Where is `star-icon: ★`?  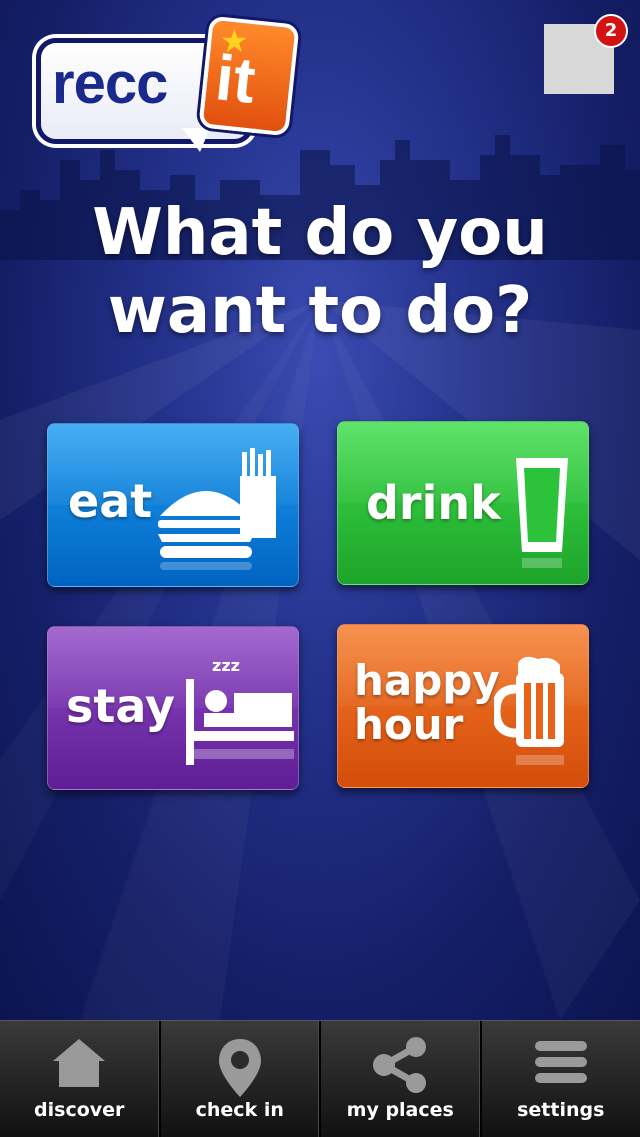
star-icon: ★ is located at coordinates (234, 41).